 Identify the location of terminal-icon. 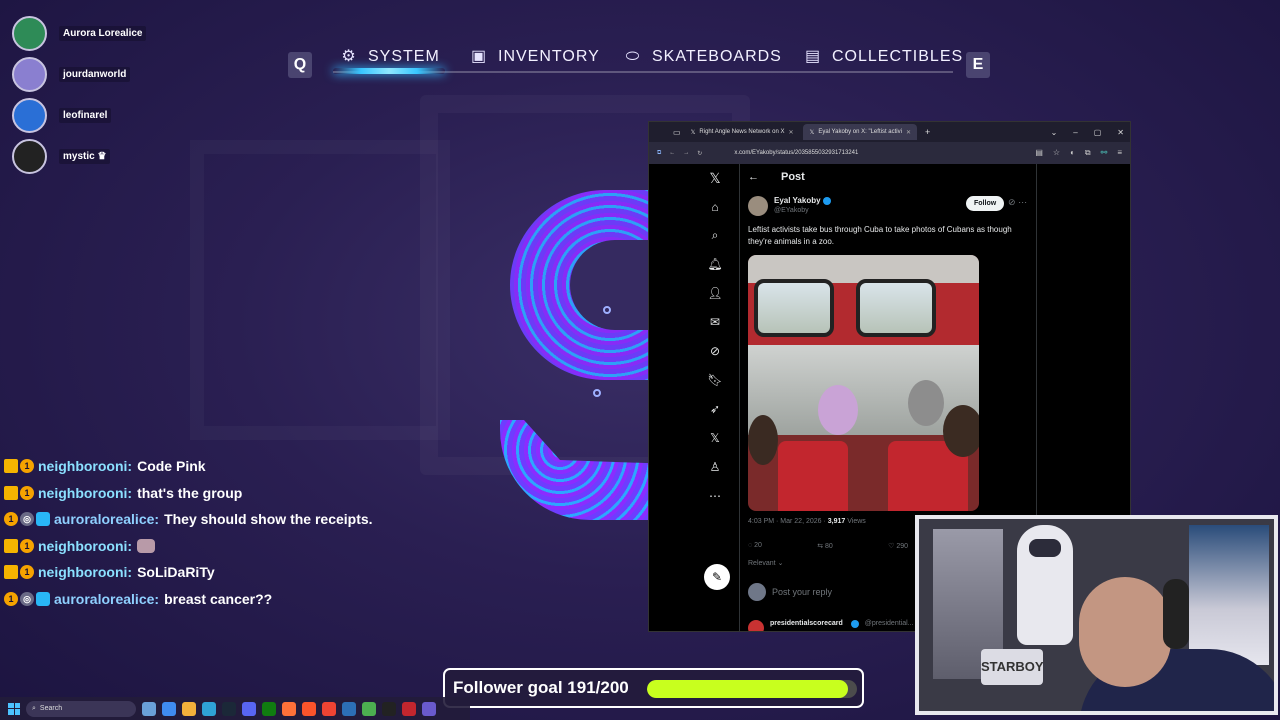
(389, 708).